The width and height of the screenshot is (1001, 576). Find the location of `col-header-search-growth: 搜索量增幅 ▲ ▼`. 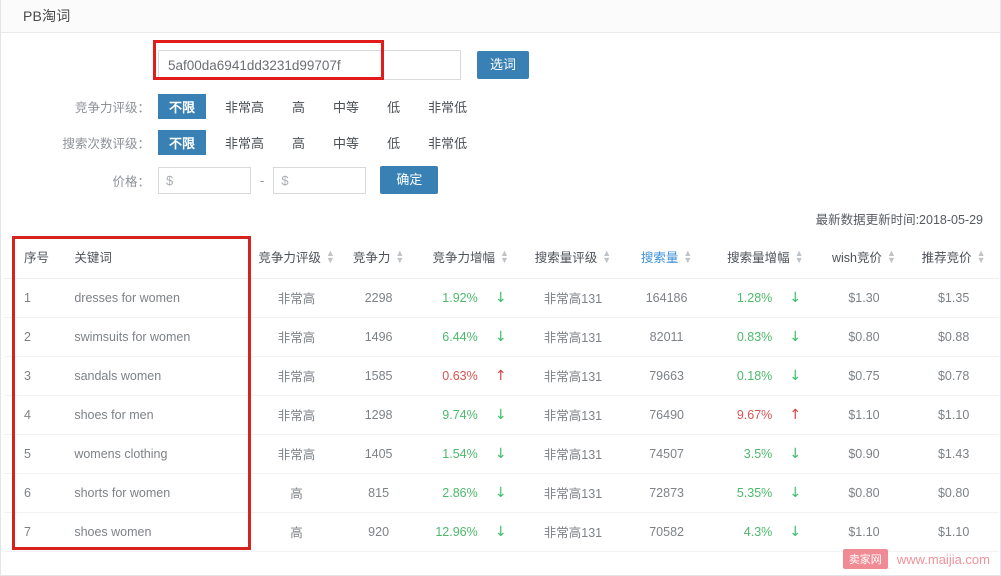

col-header-search-growth: 搜索量增幅 ▲ ▼ is located at coordinates (765, 257).